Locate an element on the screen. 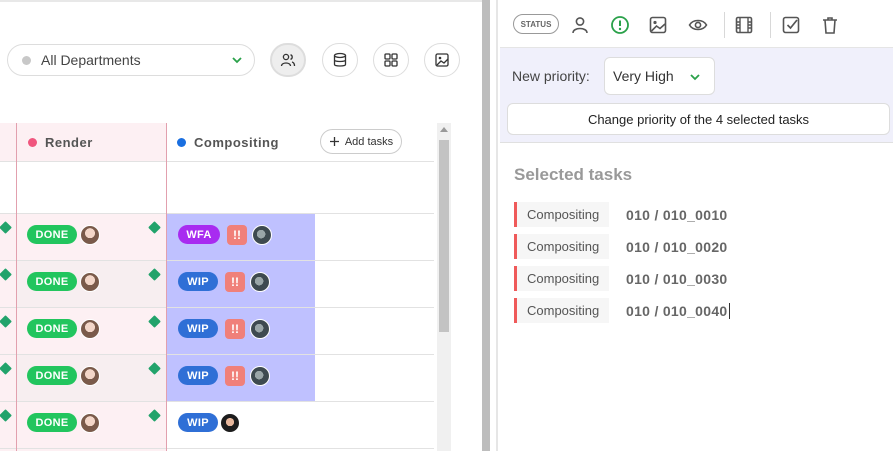 This screenshot has width=893, height=451. grid-view-button is located at coordinates (391, 60).